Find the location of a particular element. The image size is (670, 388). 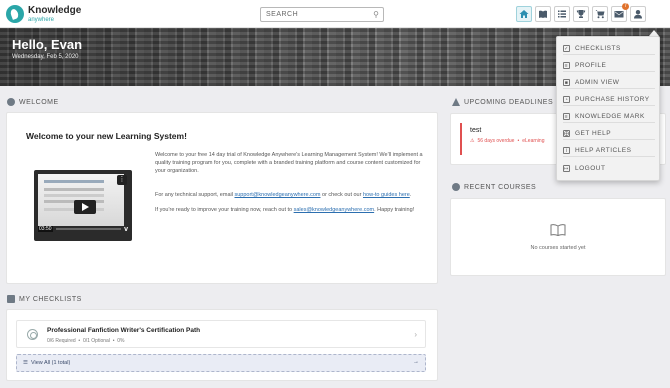

support-text: For any technical support, email is located at coordinates (195, 195).